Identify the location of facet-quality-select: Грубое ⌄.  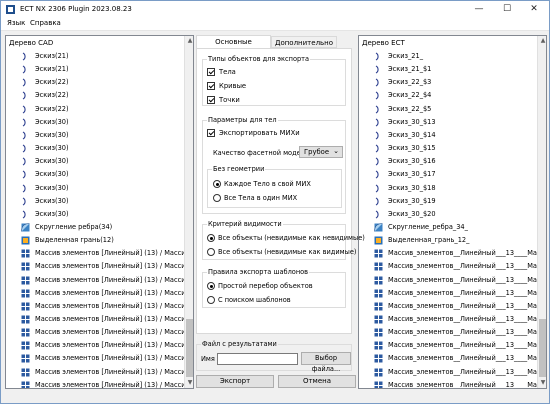
(321, 152).